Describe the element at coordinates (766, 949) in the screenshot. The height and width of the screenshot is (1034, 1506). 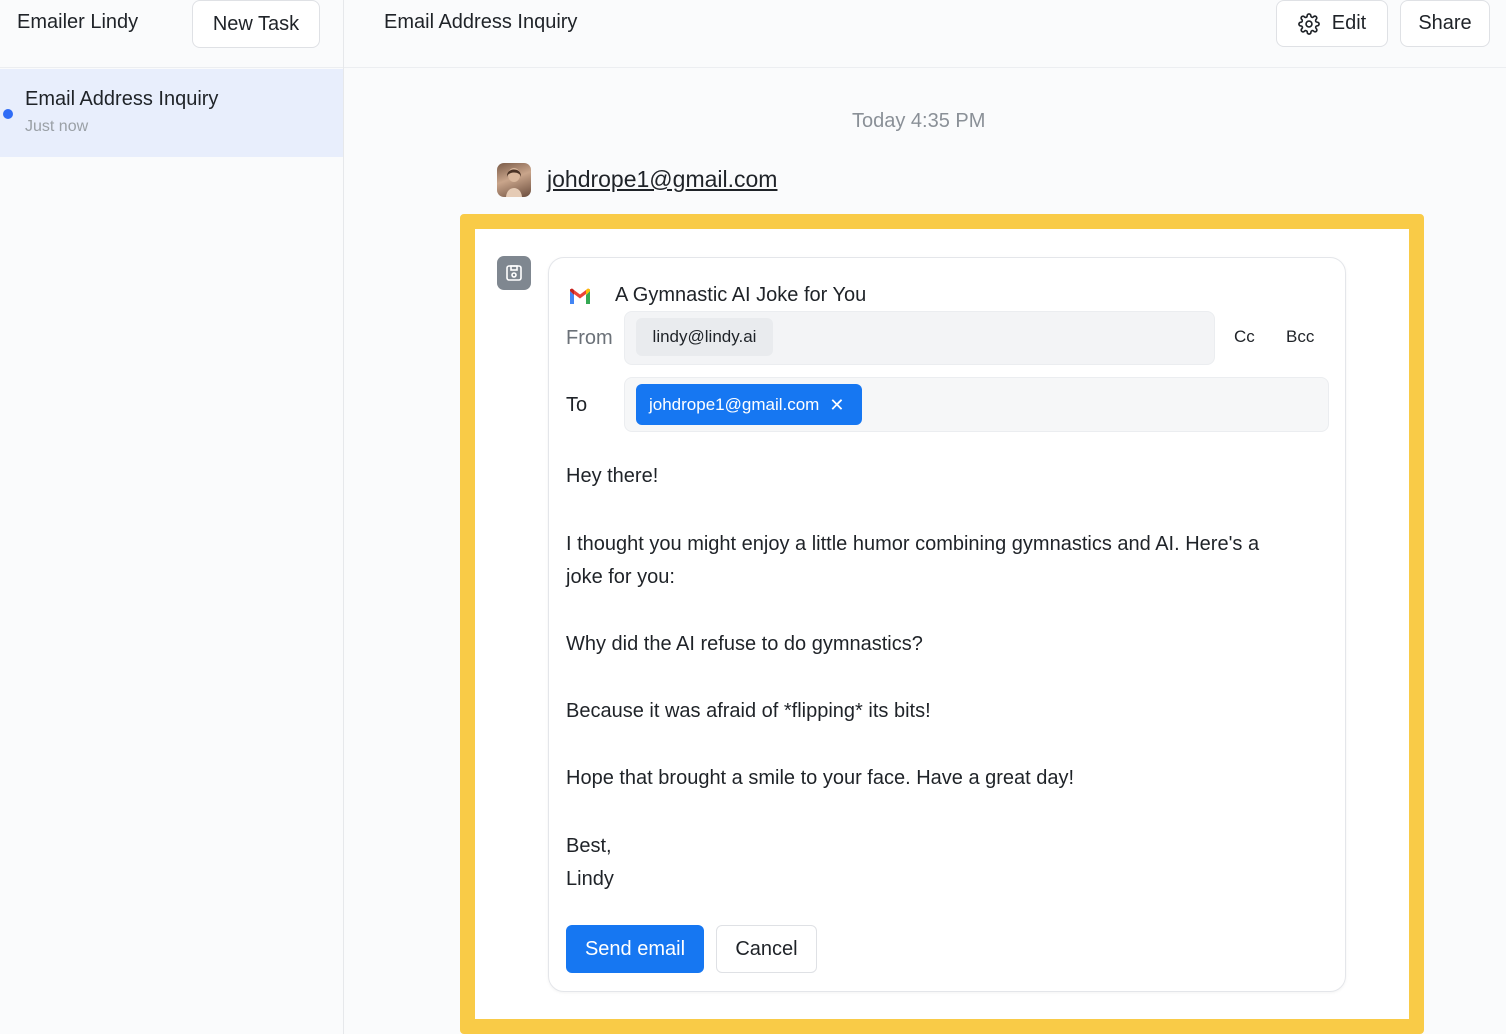
I see `cancel-button: Cancel` at that location.